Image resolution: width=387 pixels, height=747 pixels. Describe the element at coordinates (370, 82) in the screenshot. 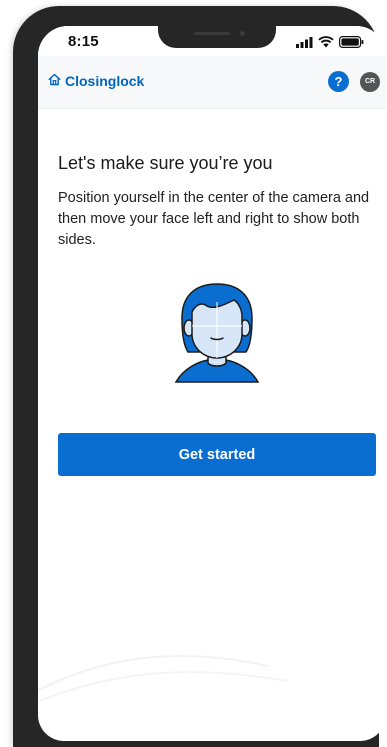

I see `user-avatar: CR` at that location.